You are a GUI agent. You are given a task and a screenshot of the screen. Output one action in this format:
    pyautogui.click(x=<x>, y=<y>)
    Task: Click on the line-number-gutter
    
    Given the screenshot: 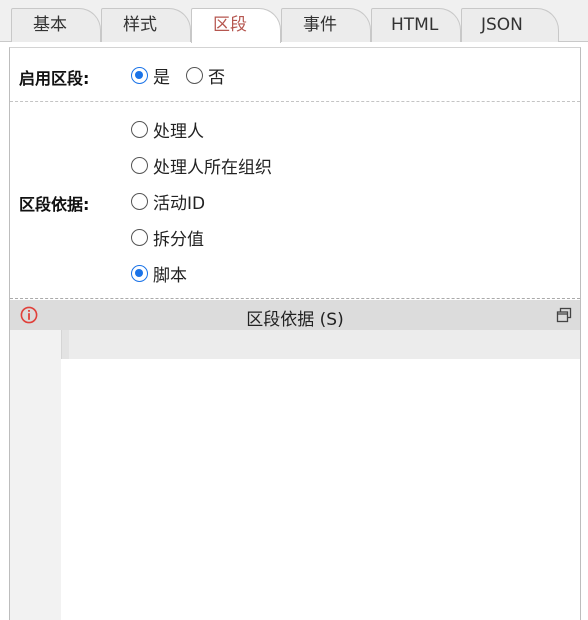 What is the action you would take?
    pyautogui.click(x=35, y=475)
    